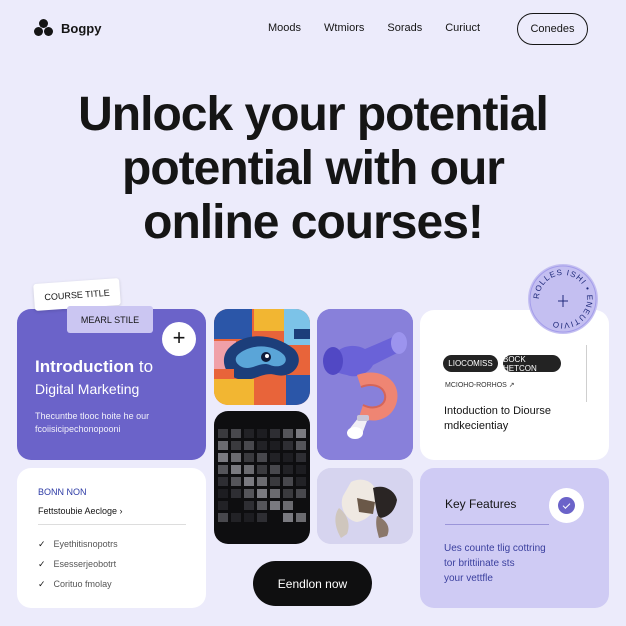 The image size is (626, 626). What do you see at coordinates (81, 28) in the screenshot?
I see `brand-name: Bogpy` at bounding box center [81, 28].